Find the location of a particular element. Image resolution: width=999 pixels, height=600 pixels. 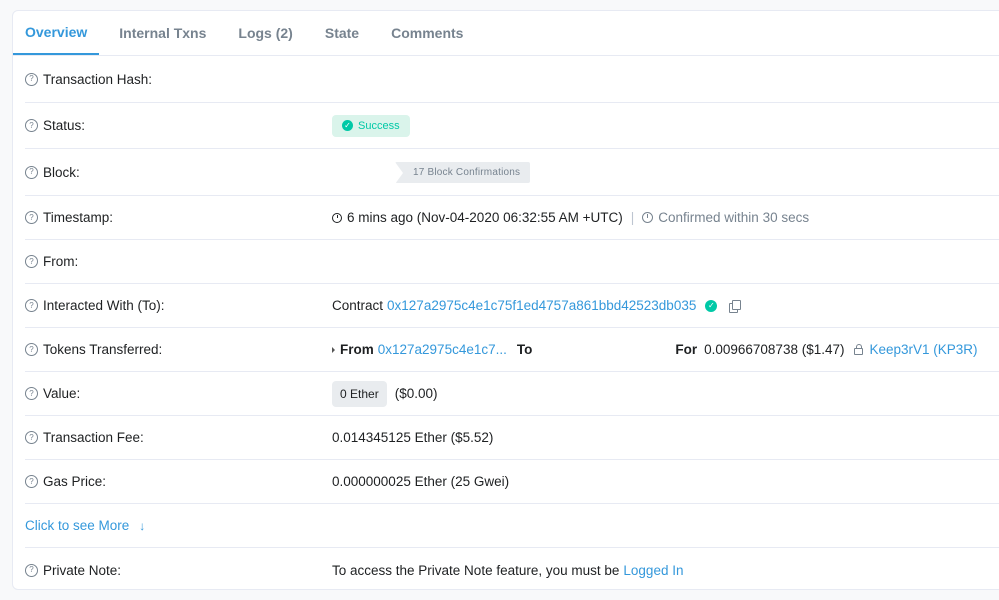

transfer-for-label: For is located at coordinates (686, 349).